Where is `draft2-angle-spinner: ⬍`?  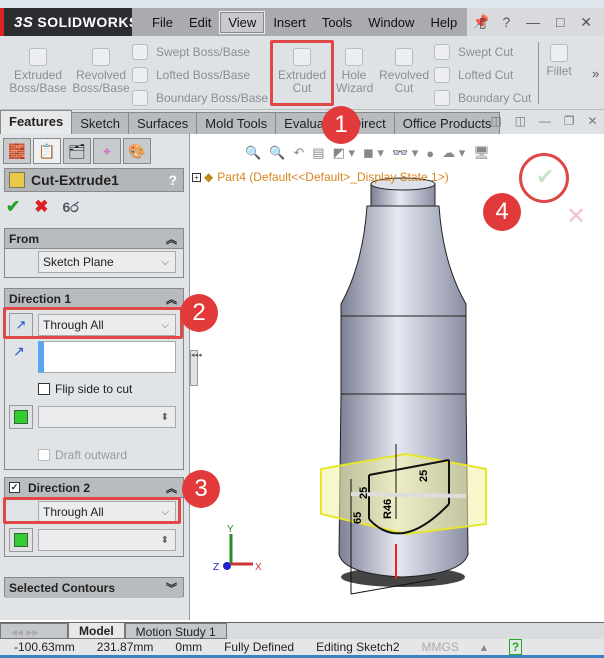
draft2-angle-spinner: ⬍ is located at coordinates (107, 540).